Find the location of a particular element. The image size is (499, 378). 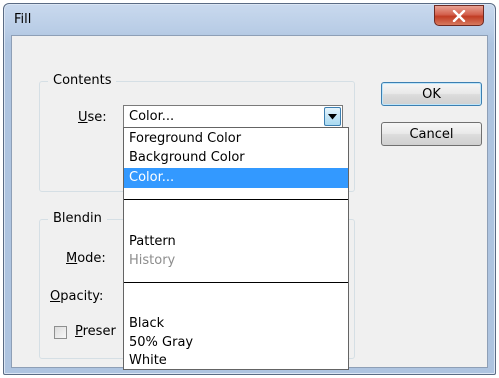

list-item-history: History is located at coordinates (152, 260).